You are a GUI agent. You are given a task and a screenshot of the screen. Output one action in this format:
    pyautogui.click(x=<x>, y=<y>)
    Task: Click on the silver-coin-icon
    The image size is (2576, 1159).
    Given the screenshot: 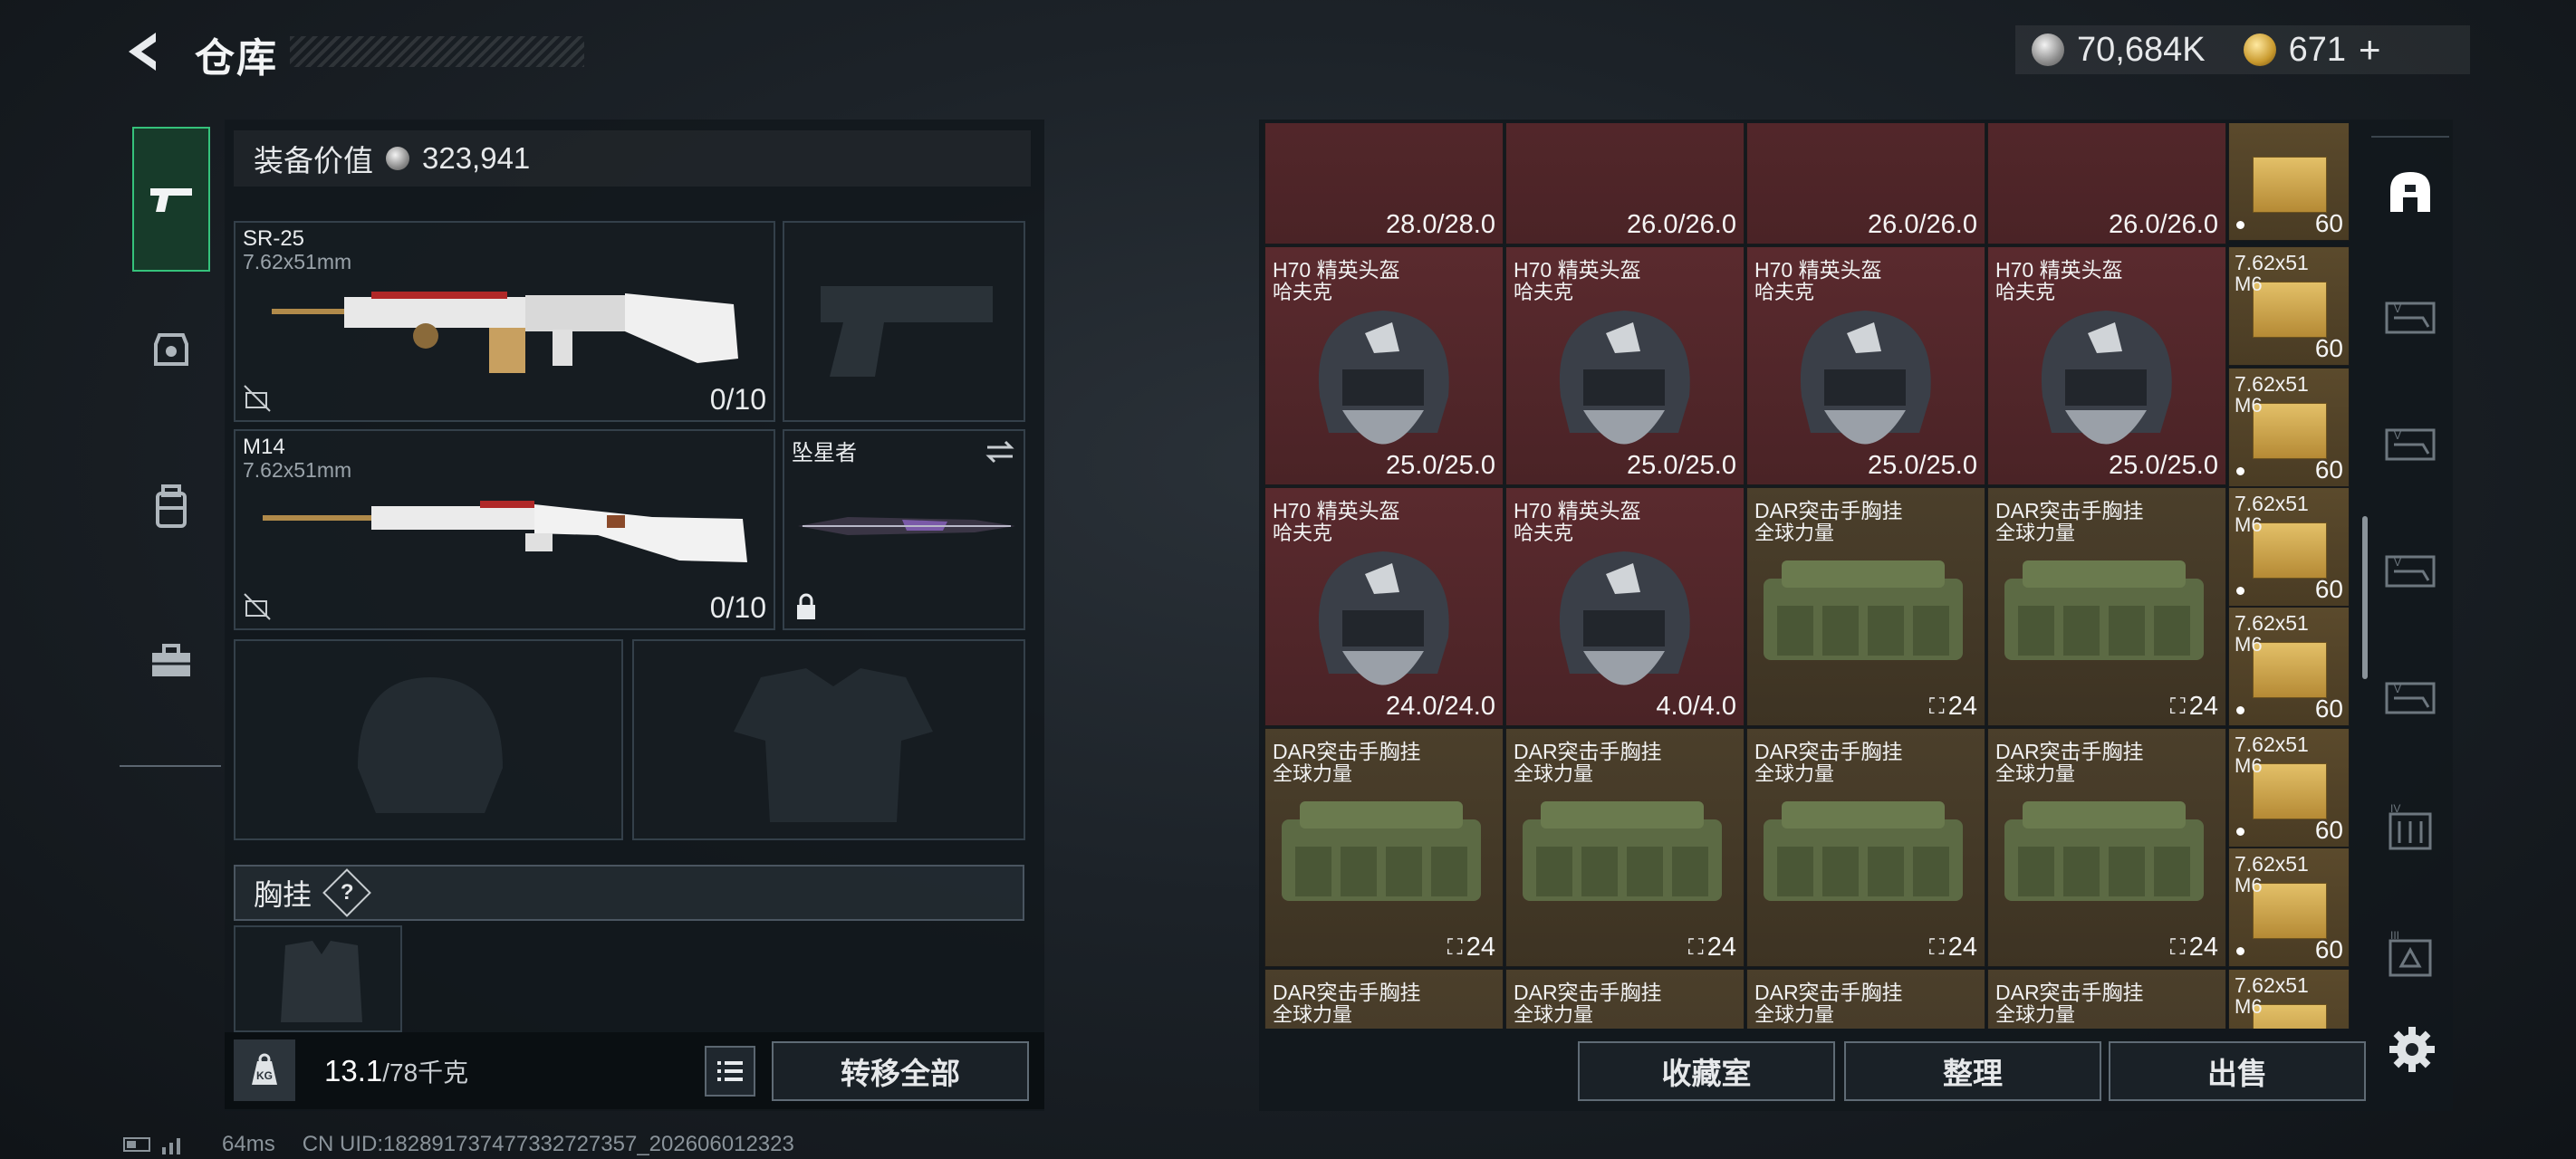 What is the action you would take?
    pyautogui.click(x=397, y=158)
    